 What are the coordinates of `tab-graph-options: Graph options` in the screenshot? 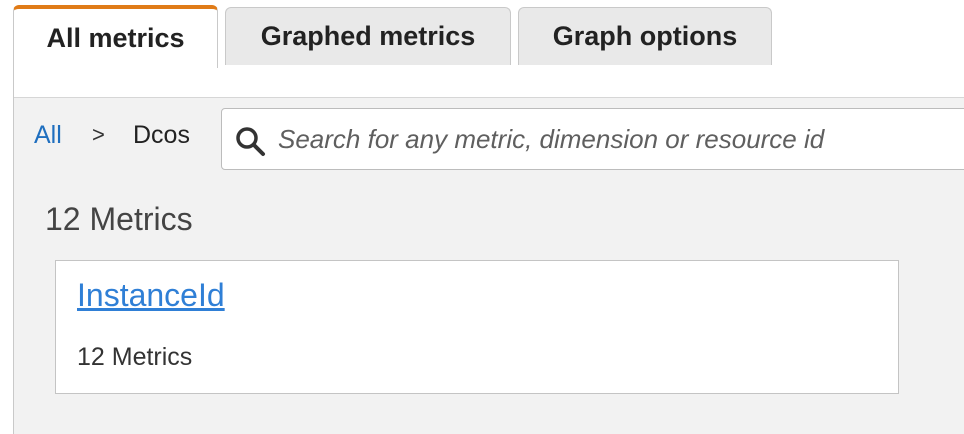 It's located at (645, 36).